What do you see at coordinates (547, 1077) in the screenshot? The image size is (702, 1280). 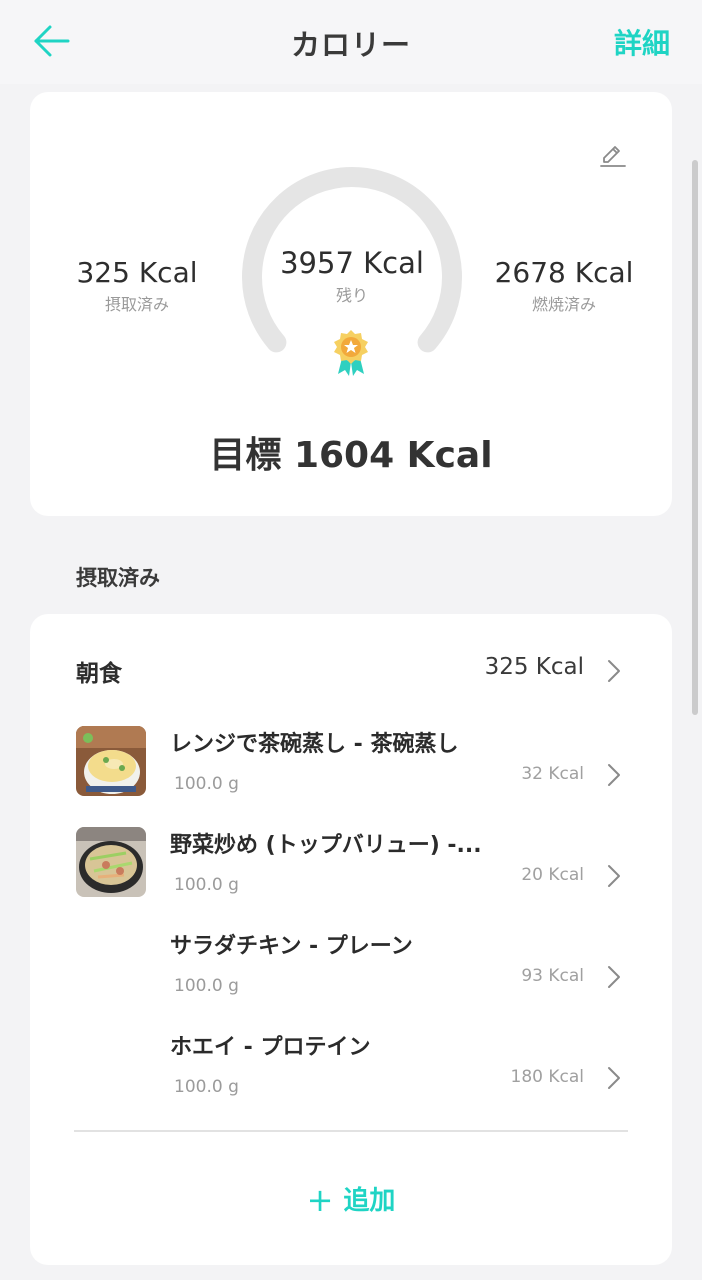 I see `food-kcal: 180 Kcal` at bounding box center [547, 1077].